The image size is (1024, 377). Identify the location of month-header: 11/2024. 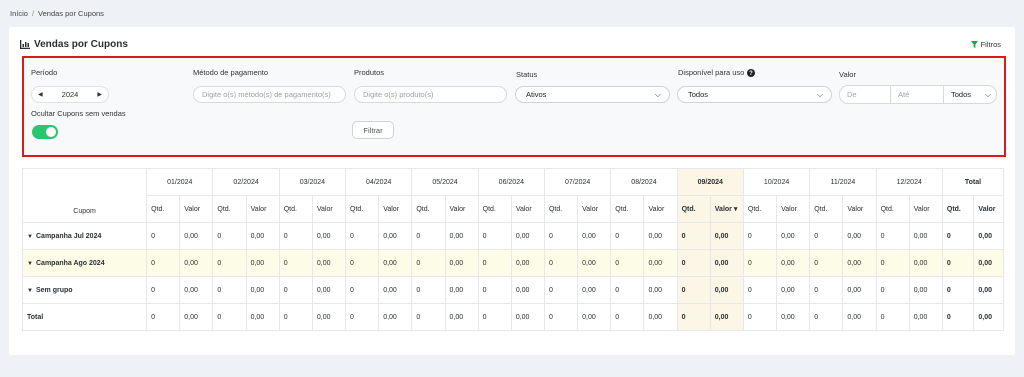
(843, 182).